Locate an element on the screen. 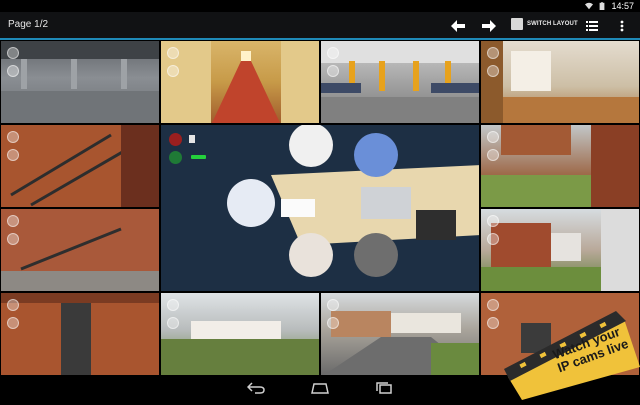 The width and height of the screenshot is (640, 405). camera-tile-parking-garage is located at coordinates (80, 82).